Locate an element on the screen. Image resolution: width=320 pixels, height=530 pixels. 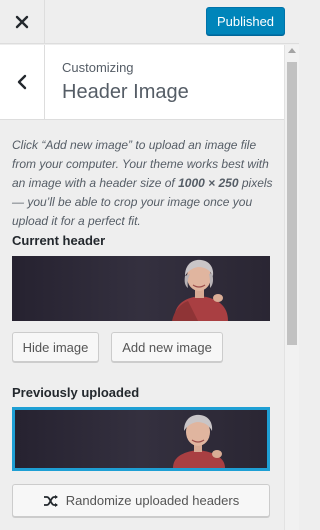
previously-uploaded-item is located at coordinates (141, 439).